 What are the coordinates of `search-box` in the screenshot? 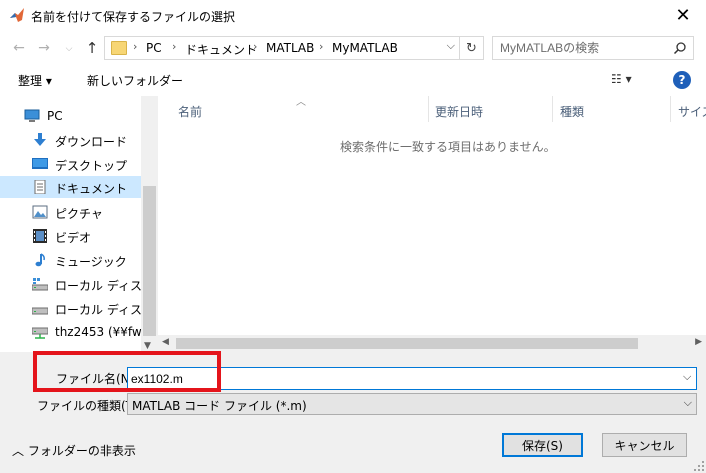 It's located at (593, 48).